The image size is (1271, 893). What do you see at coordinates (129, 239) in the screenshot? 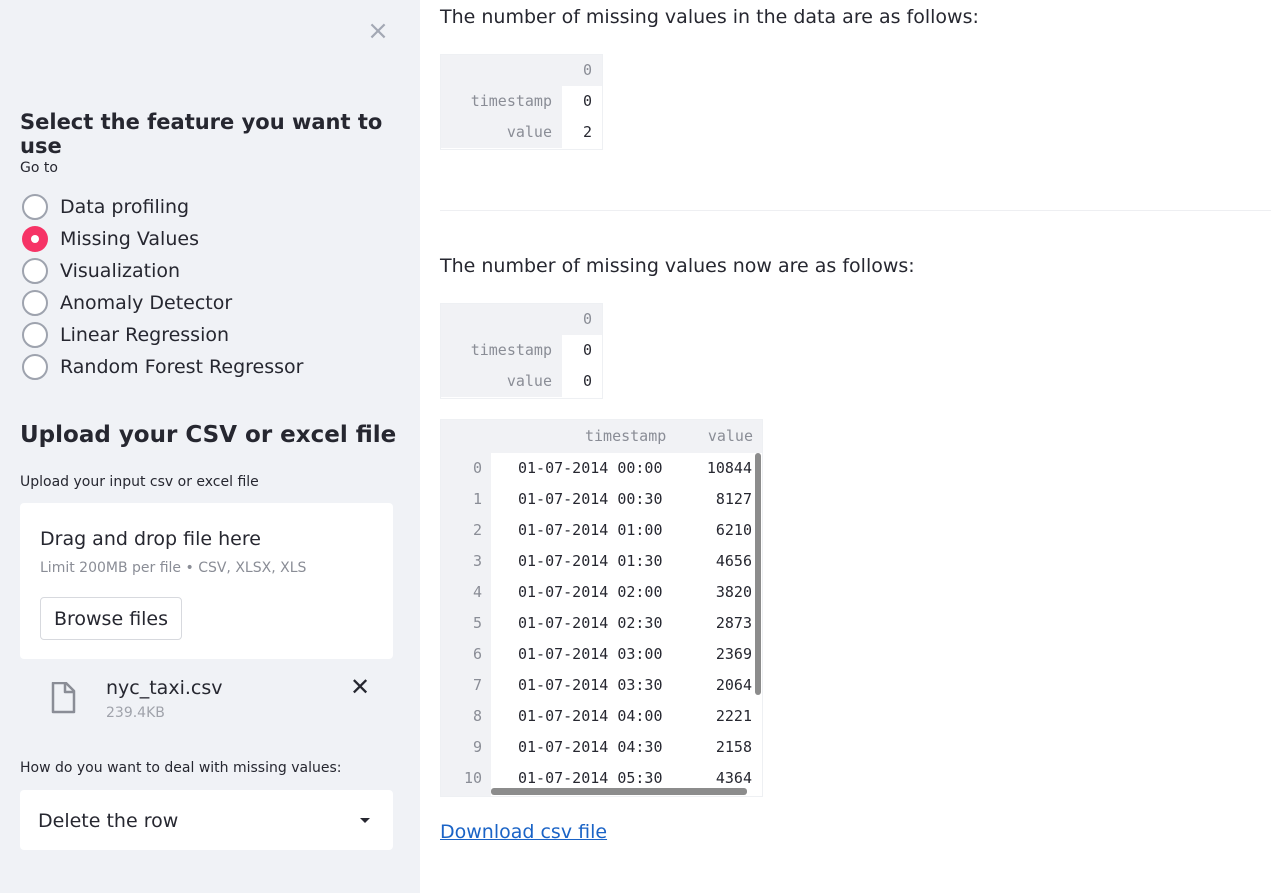
I see `radio-option-label: Missing Values` at bounding box center [129, 239].